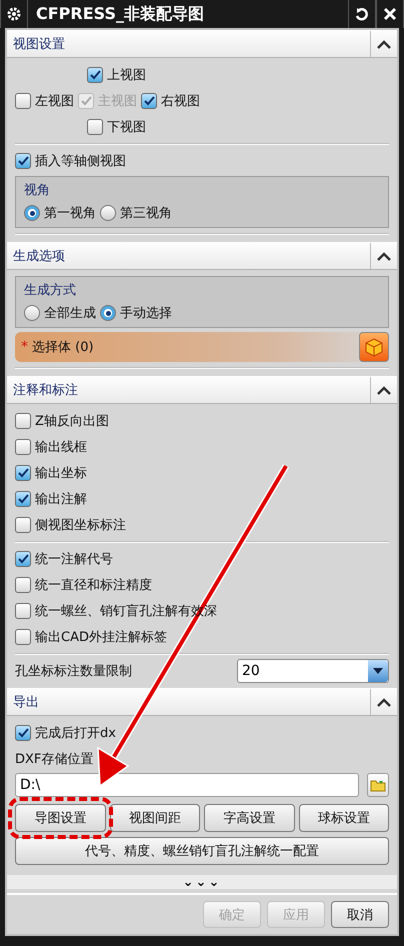  What do you see at coordinates (80, 161) in the screenshot?
I see `checkbox-label: 插入等轴侧视图` at bounding box center [80, 161].